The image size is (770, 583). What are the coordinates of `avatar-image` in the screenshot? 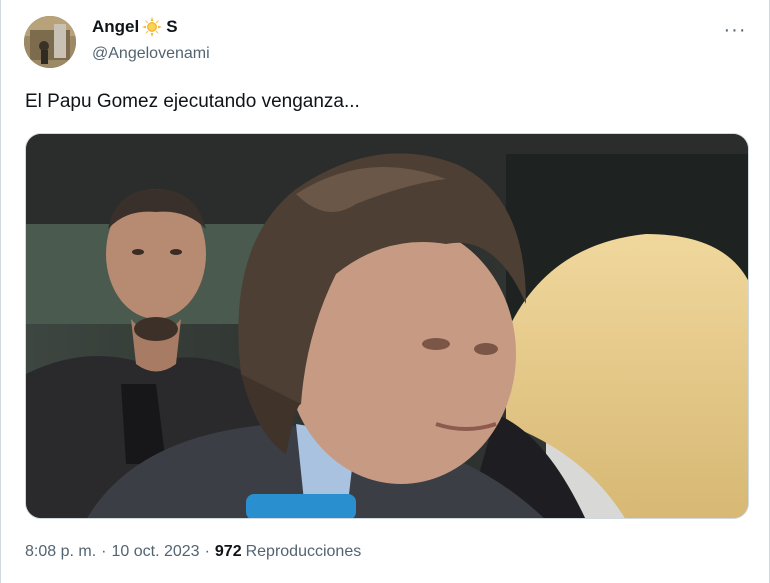 It's located at (50, 42).